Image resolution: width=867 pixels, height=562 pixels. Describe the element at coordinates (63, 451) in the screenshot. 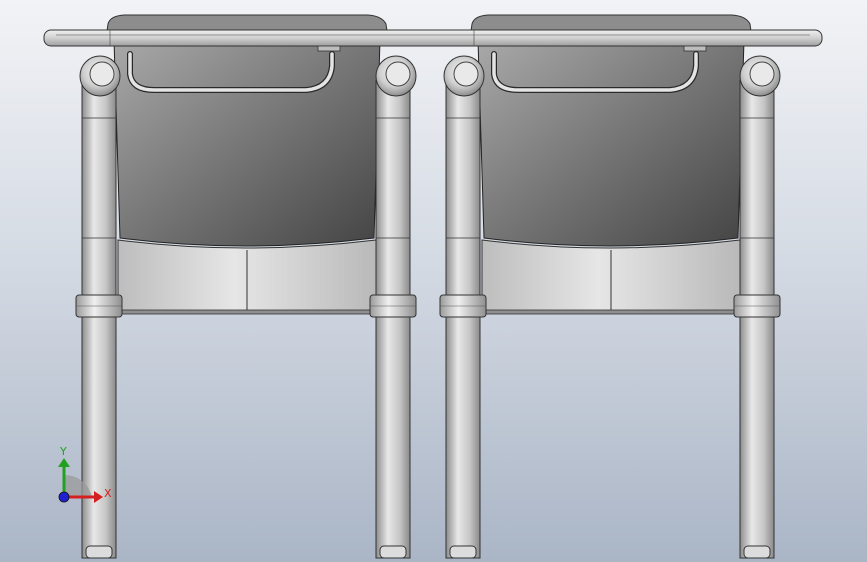

I see `y-axis-label: Y` at that location.